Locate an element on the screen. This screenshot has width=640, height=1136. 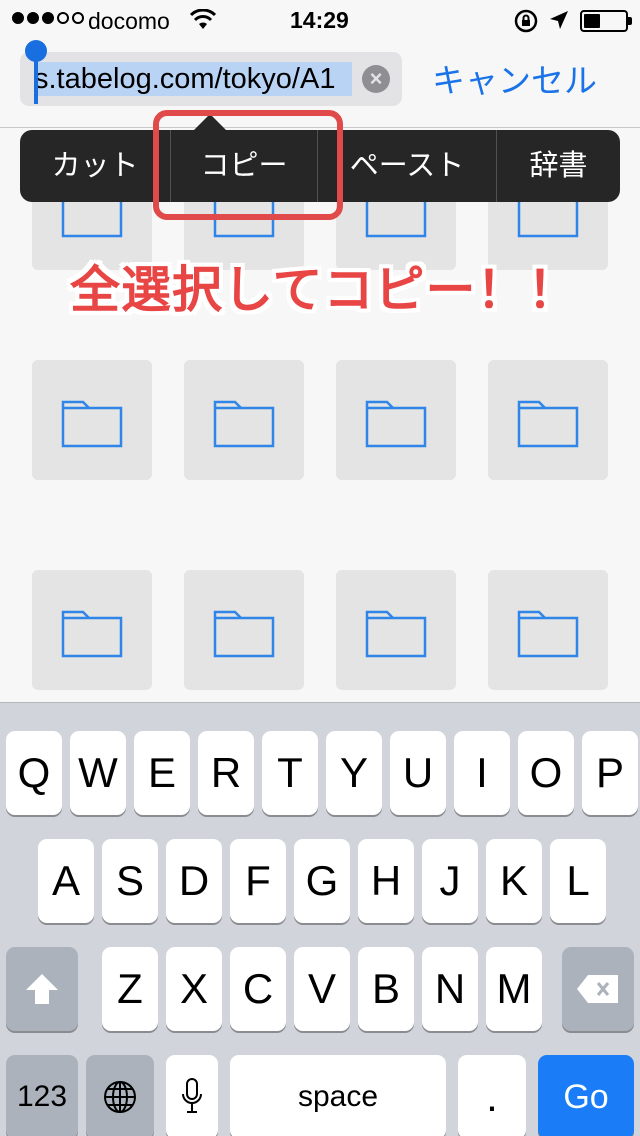
clear-text-button: × is located at coordinates (376, 79).